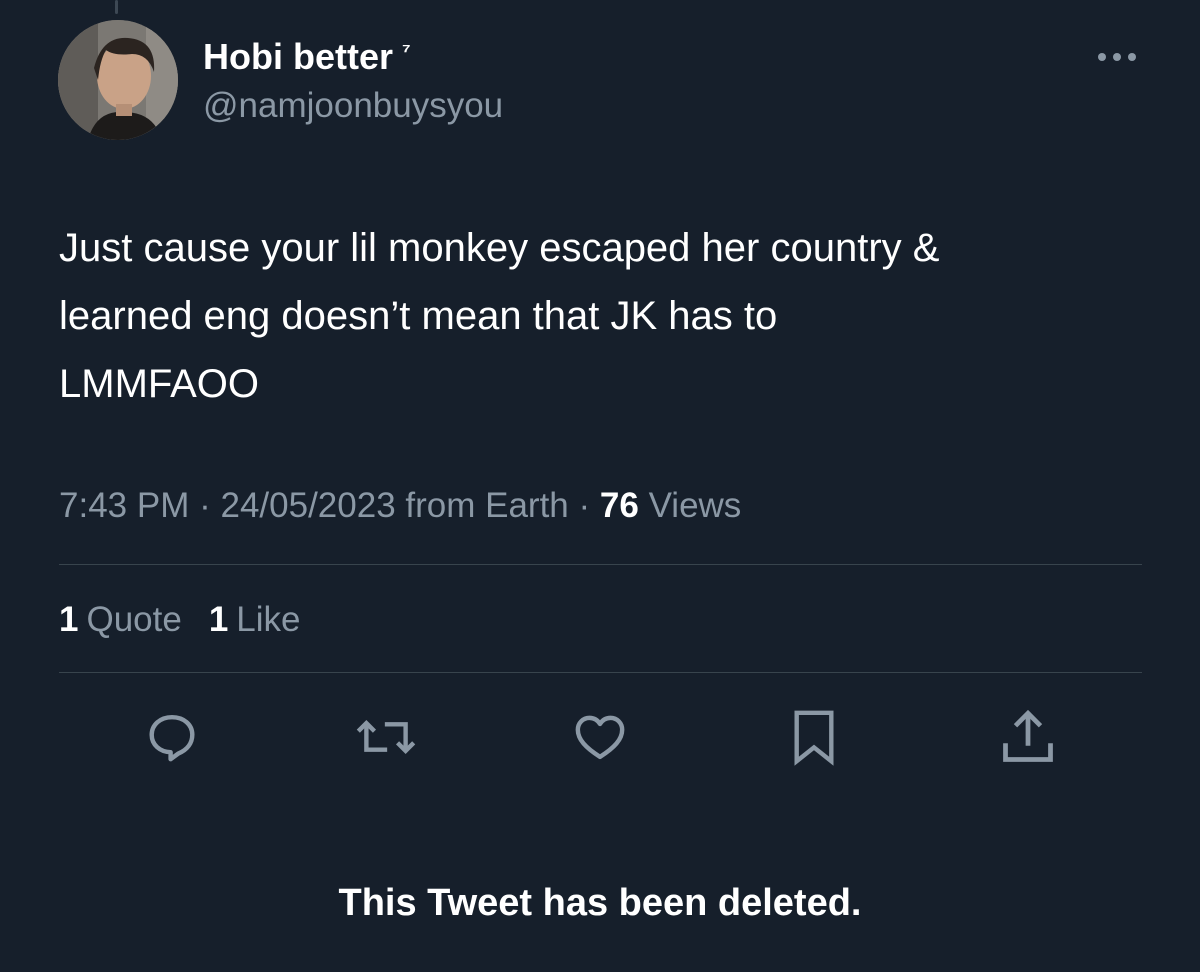 The height and width of the screenshot is (972, 1200). I want to click on avatar-photo-icon, so click(118, 80).